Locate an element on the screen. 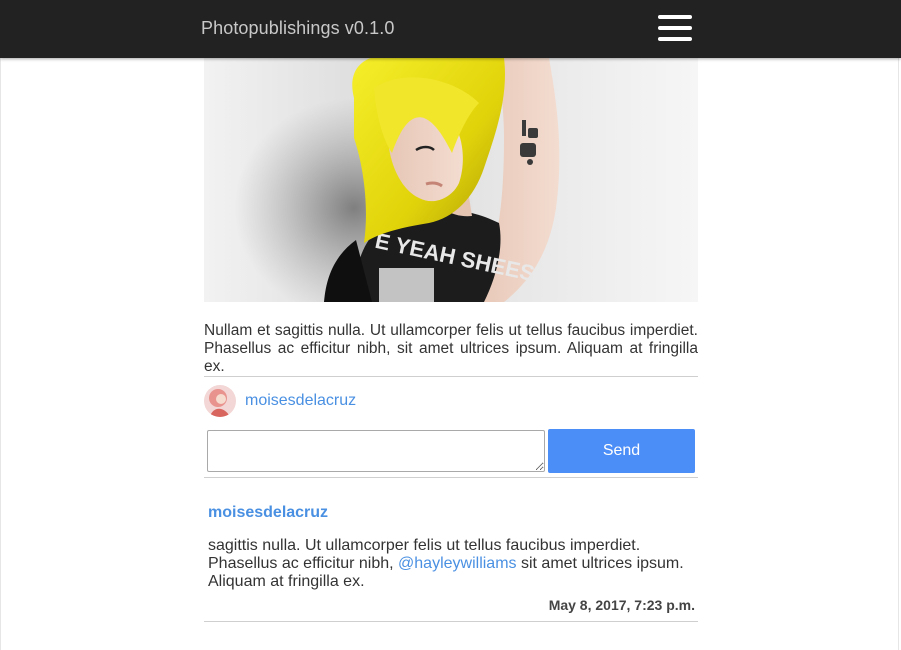 Image resolution: width=901 pixels, height=650 pixels. brand-link: Photopublishings v0.1.0 is located at coordinates (297, 28).